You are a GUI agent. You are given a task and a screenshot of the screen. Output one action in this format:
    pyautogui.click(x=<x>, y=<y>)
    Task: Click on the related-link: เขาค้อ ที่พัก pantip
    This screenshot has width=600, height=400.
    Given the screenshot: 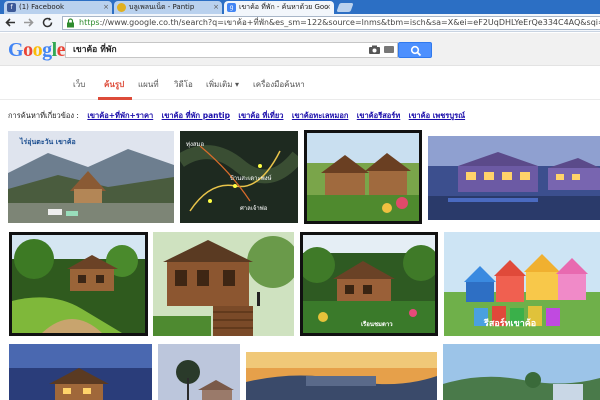 What is the action you would take?
    pyautogui.click(x=196, y=115)
    